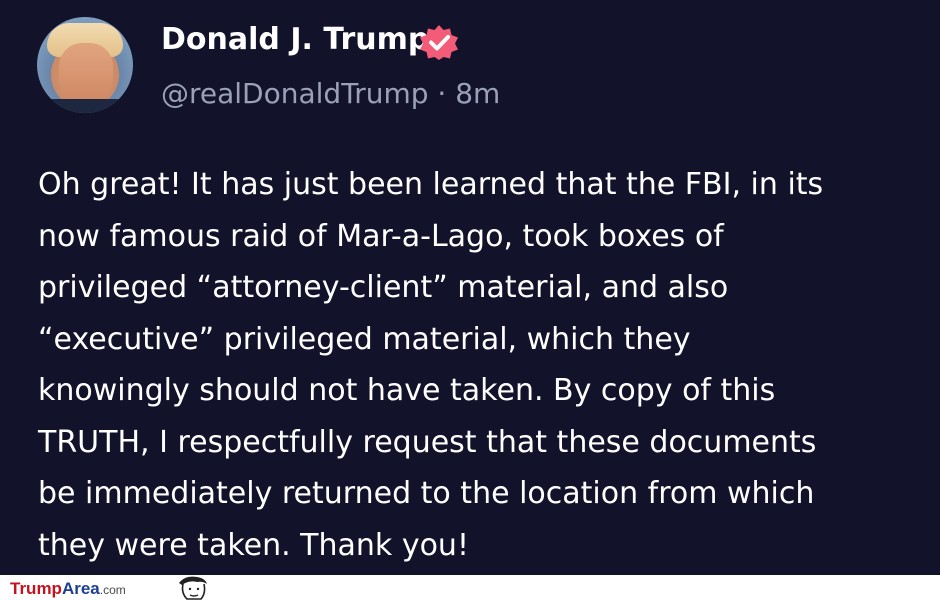 The height and width of the screenshot is (601, 940). Describe the element at coordinates (295, 40) in the screenshot. I see `display-name: Donald J. Trump` at that location.